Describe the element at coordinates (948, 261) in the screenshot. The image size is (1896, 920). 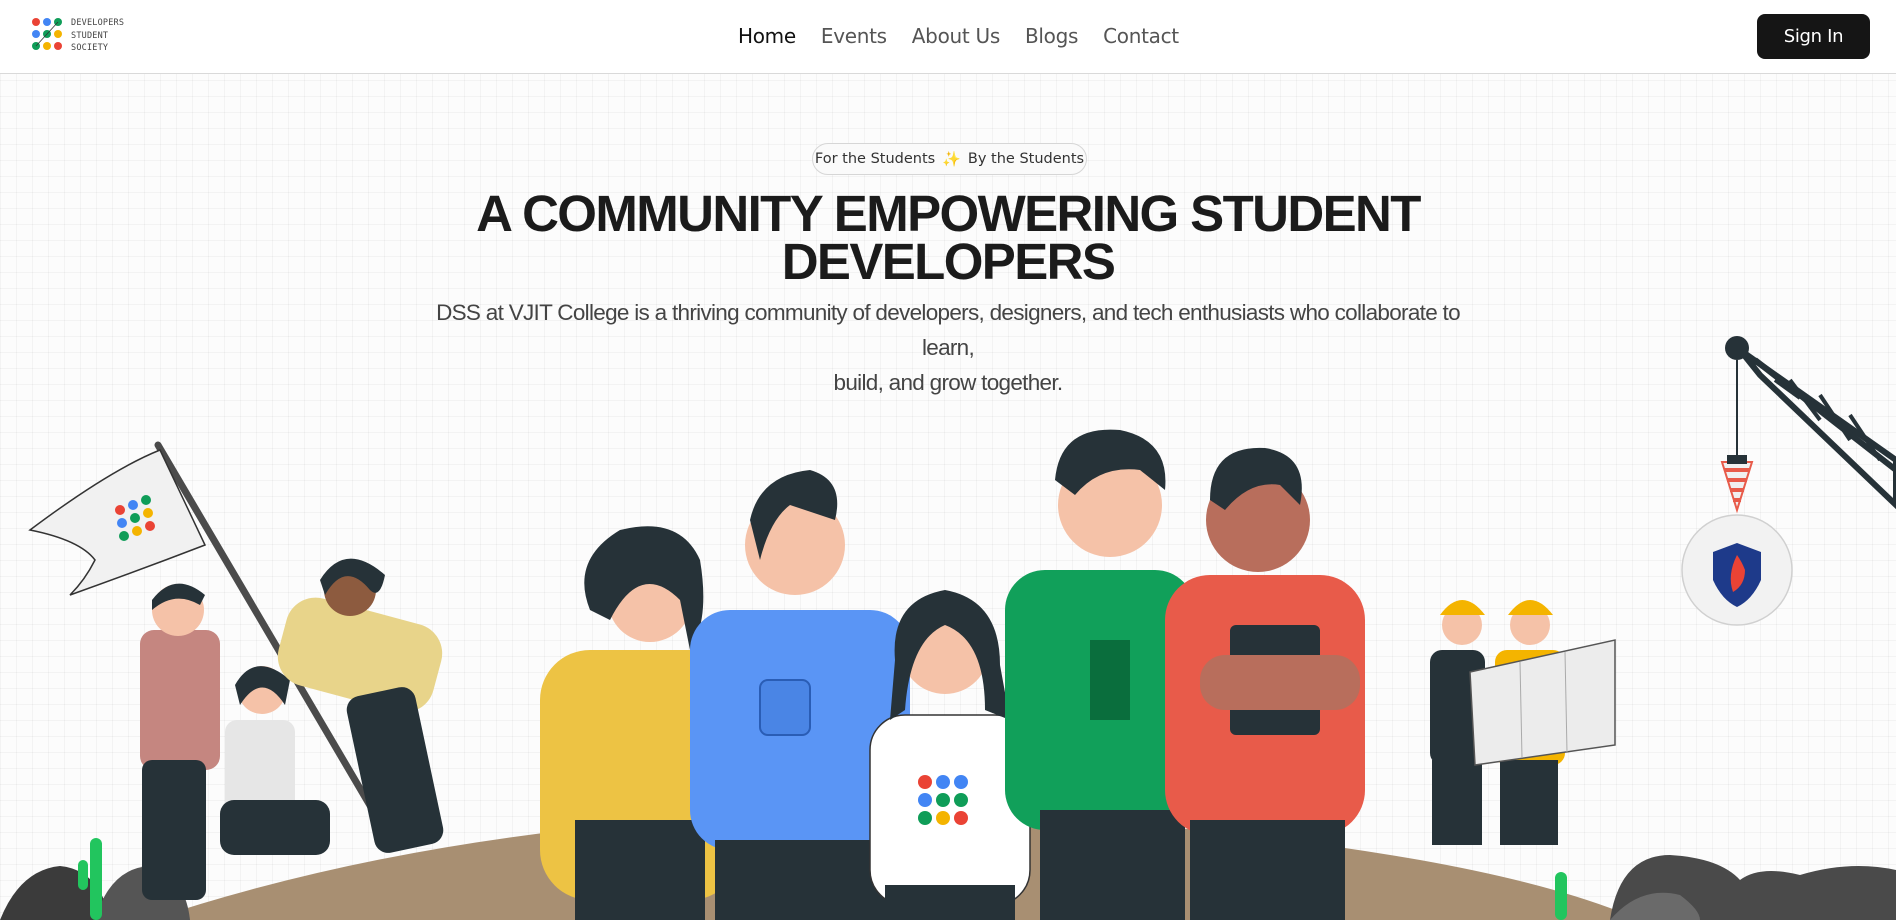
I see `headline-line-2: DEVELOPERS` at that location.